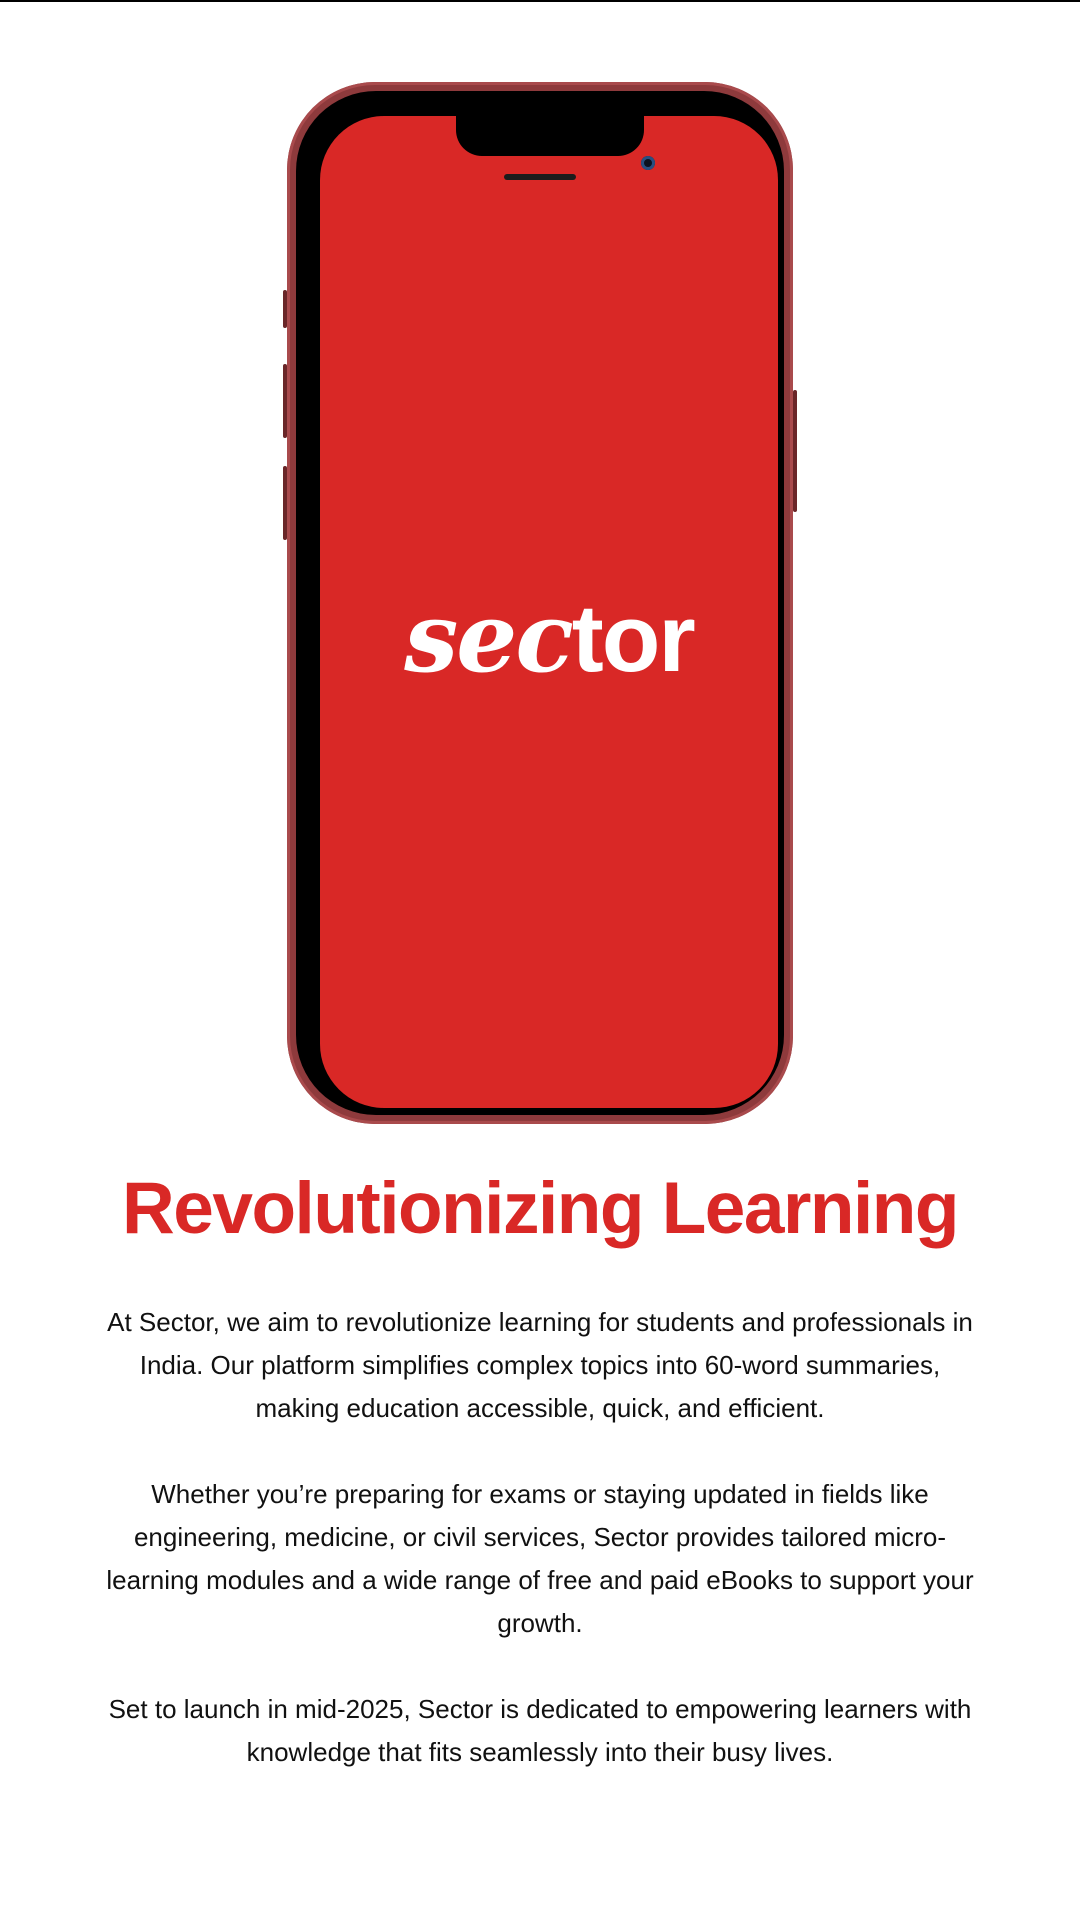 This screenshot has height=1920, width=1080. Describe the element at coordinates (555, 143) in the screenshot. I see `phone-notch` at that location.